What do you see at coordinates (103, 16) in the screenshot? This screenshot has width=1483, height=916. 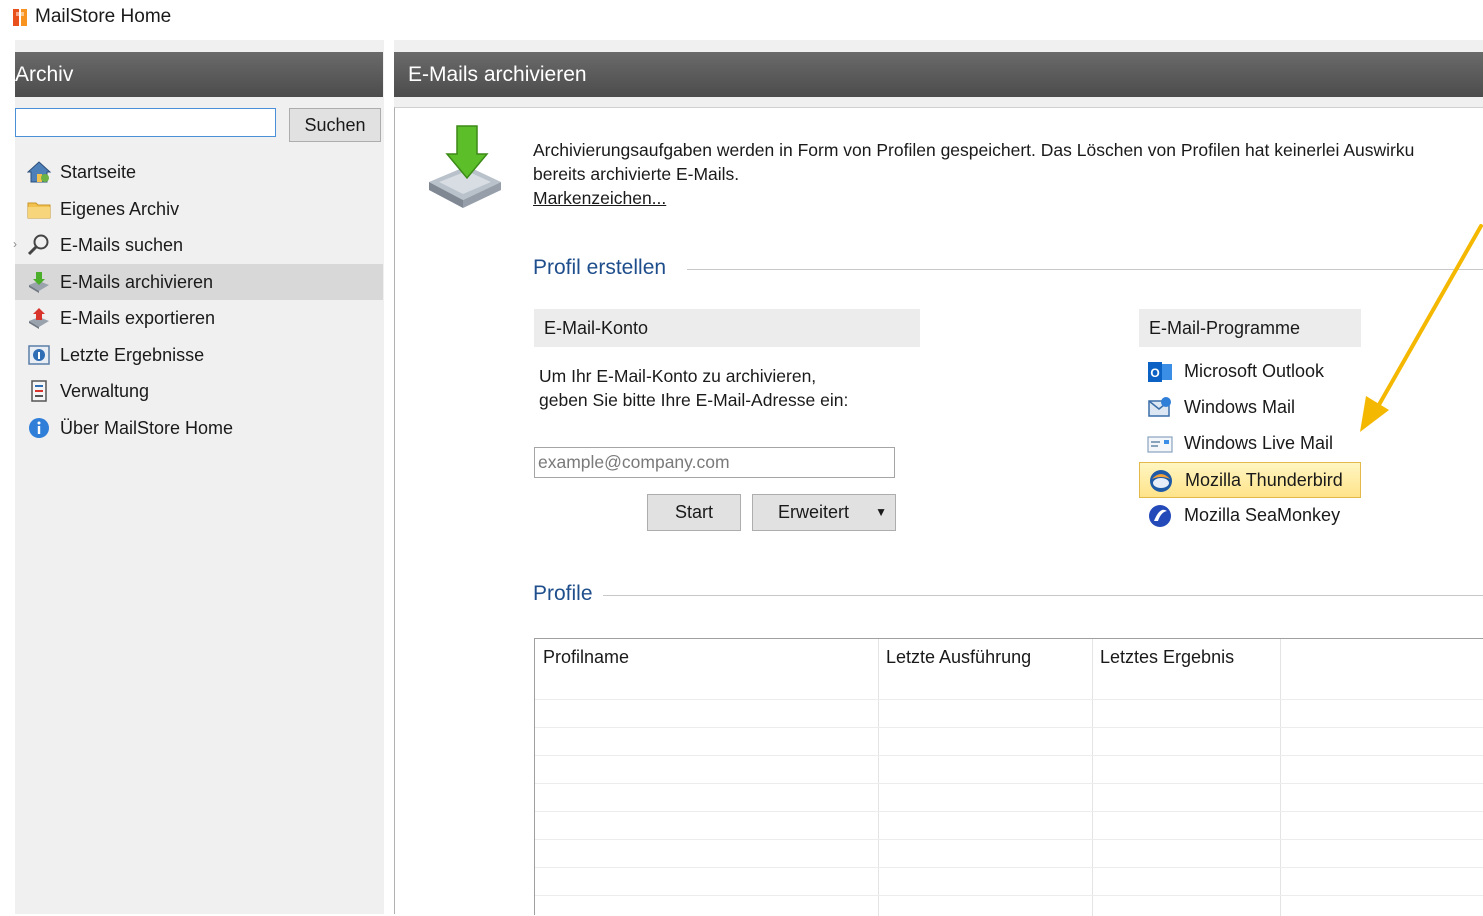 I see `window-title: MailStore Home` at bounding box center [103, 16].